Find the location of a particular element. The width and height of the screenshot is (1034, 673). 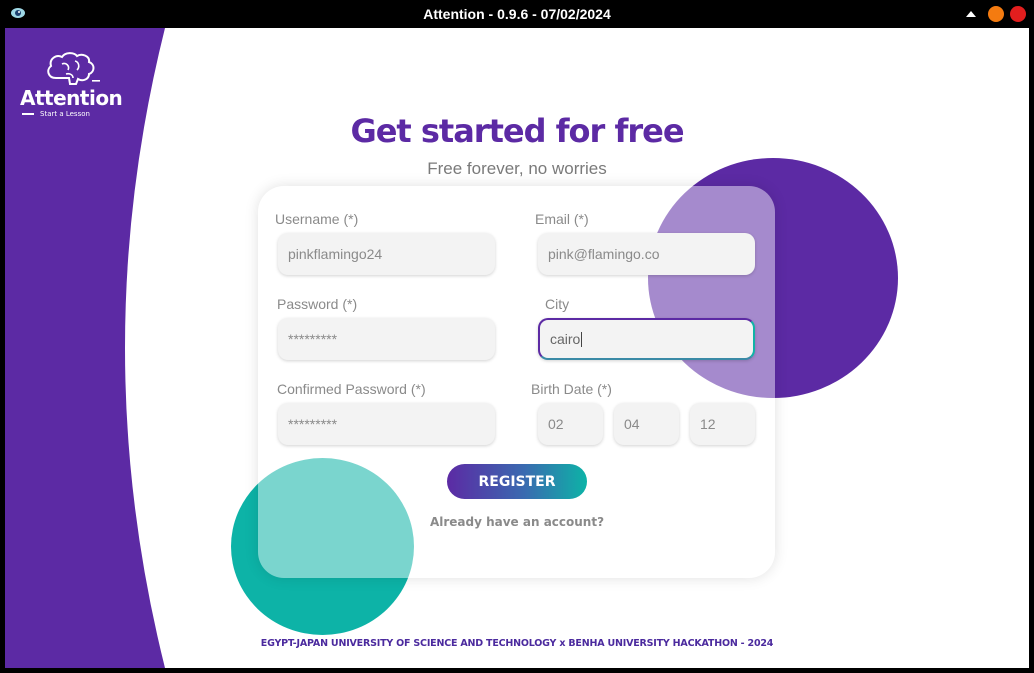

password-label: Password (*) is located at coordinates (317, 304).